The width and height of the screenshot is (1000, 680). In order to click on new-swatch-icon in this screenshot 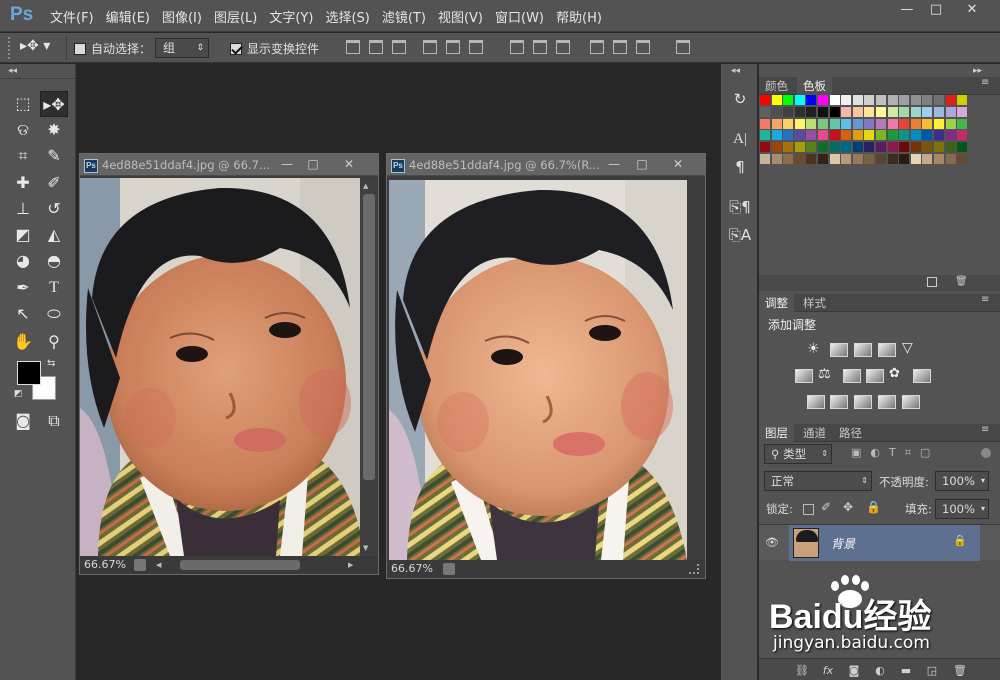, I will do `click(932, 282)`.